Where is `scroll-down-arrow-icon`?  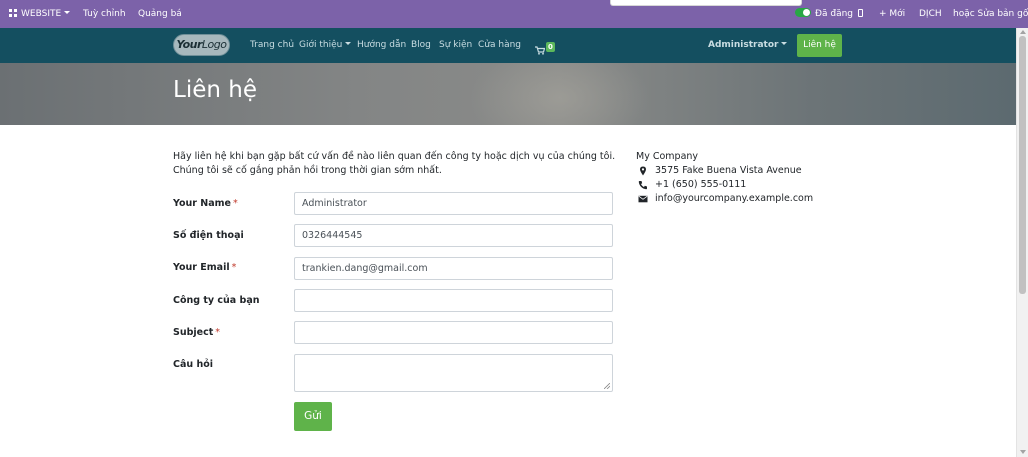
scroll-down-arrow-icon is located at coordinates (1023, 452).